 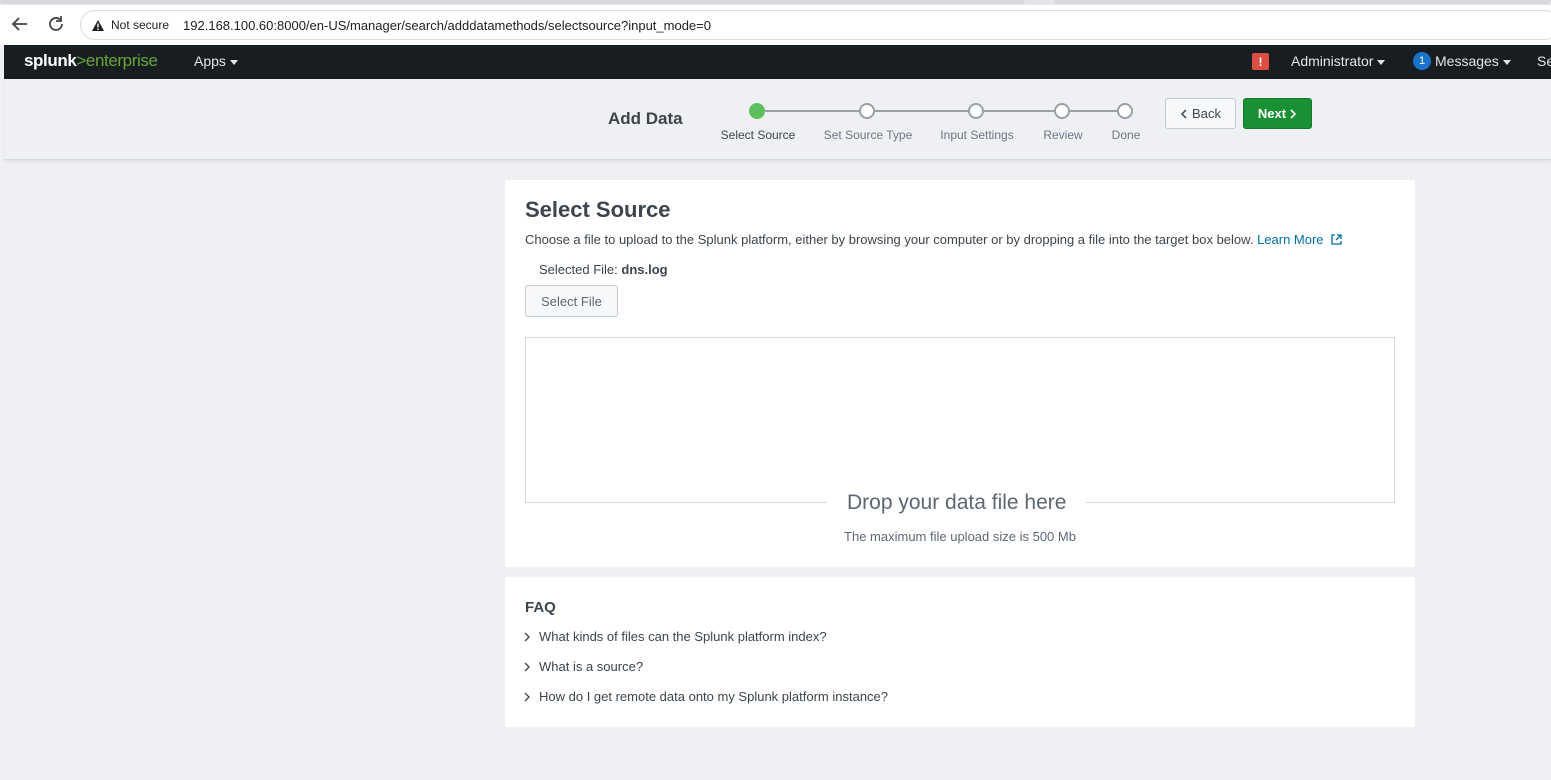 What do you see at coordinates (645, 118) in the screenshot?
I see `page-title: Add Data` at bounding box center [645, 118].